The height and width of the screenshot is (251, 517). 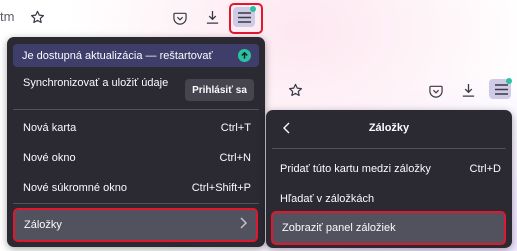 I want to click on menu-item-search-bookmarks: Hľadať v záložkách, so click(x=390, y=199).